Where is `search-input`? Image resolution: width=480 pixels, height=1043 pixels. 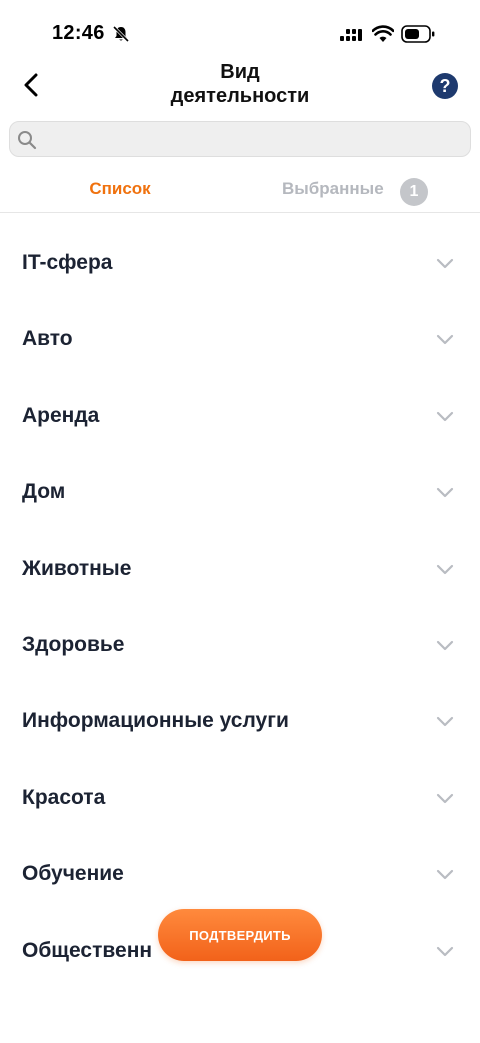
search-input is located at coordinates (256, 140).